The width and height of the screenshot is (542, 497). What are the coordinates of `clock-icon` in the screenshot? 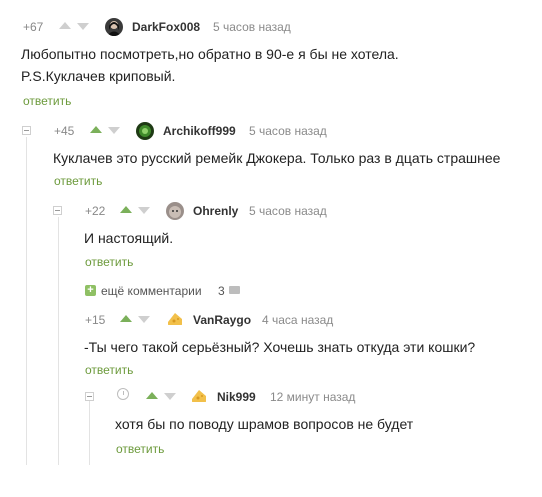 It's located at (123, 394).